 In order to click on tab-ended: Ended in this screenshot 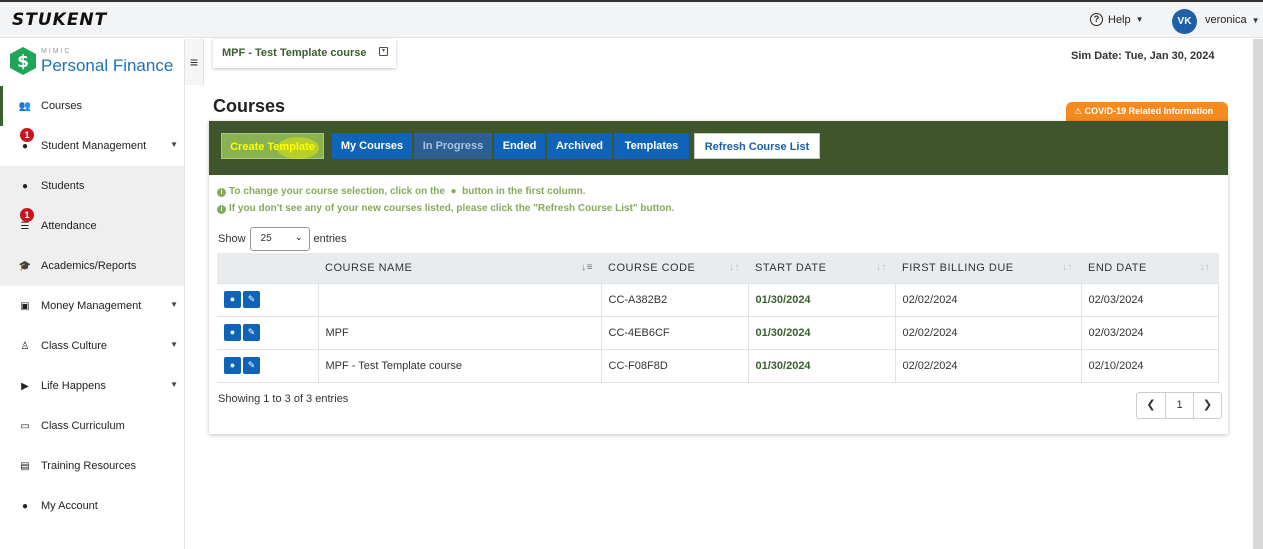, I will do `click(519, 146)`.